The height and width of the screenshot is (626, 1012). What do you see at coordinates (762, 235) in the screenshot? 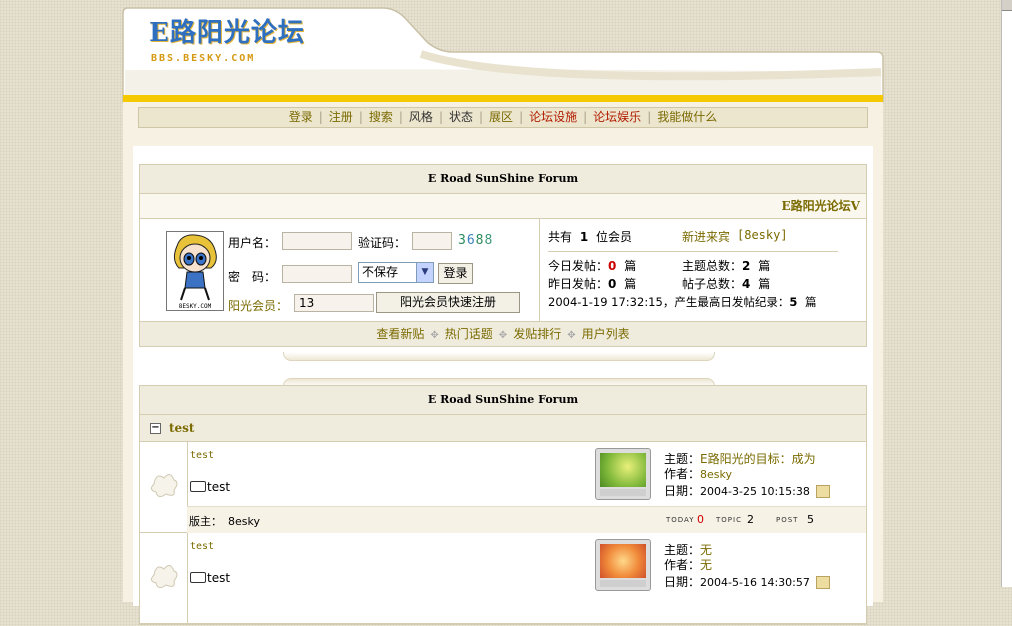
I see `newcomer-name: [8esky]` at bounding box center [762, 235].